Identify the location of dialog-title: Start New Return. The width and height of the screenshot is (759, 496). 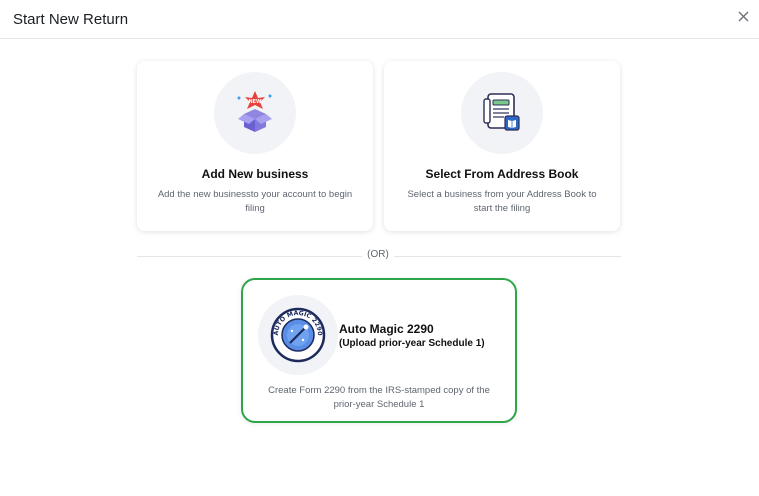
(71, 19).